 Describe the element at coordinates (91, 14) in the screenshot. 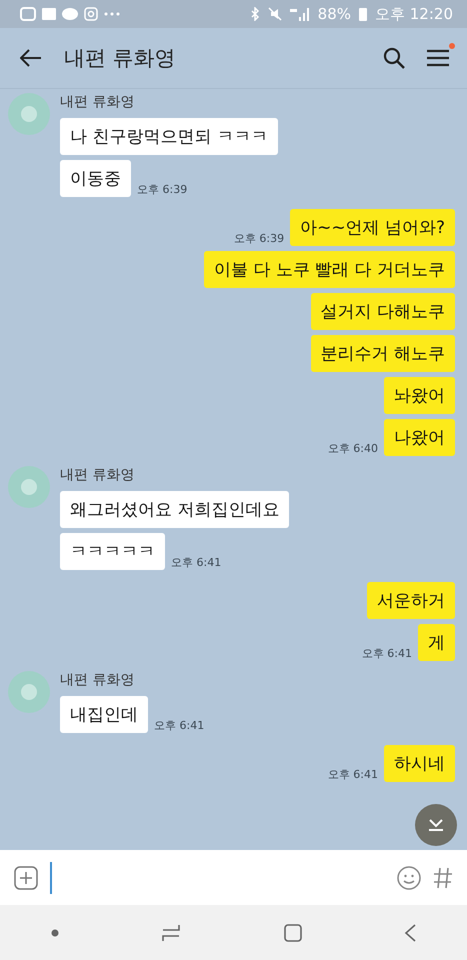

I see `camera-icon` at that location.